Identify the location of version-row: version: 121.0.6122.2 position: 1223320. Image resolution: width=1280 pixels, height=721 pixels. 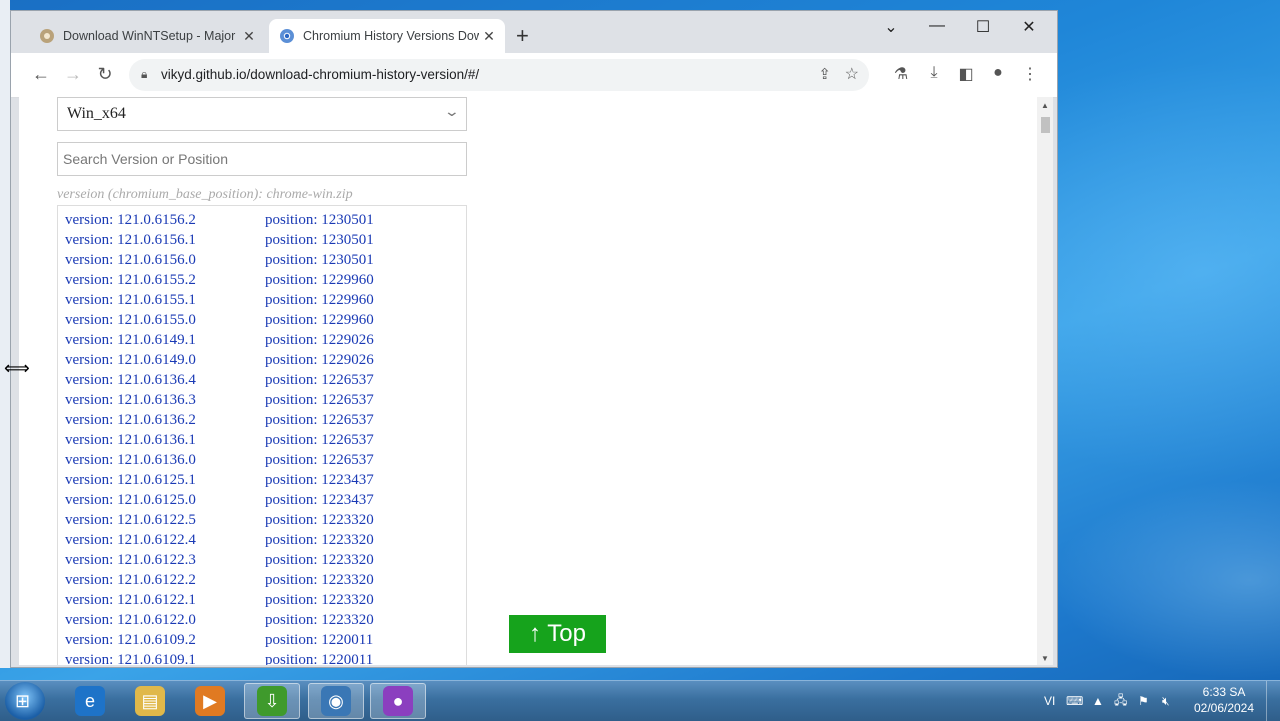
(219, 582).